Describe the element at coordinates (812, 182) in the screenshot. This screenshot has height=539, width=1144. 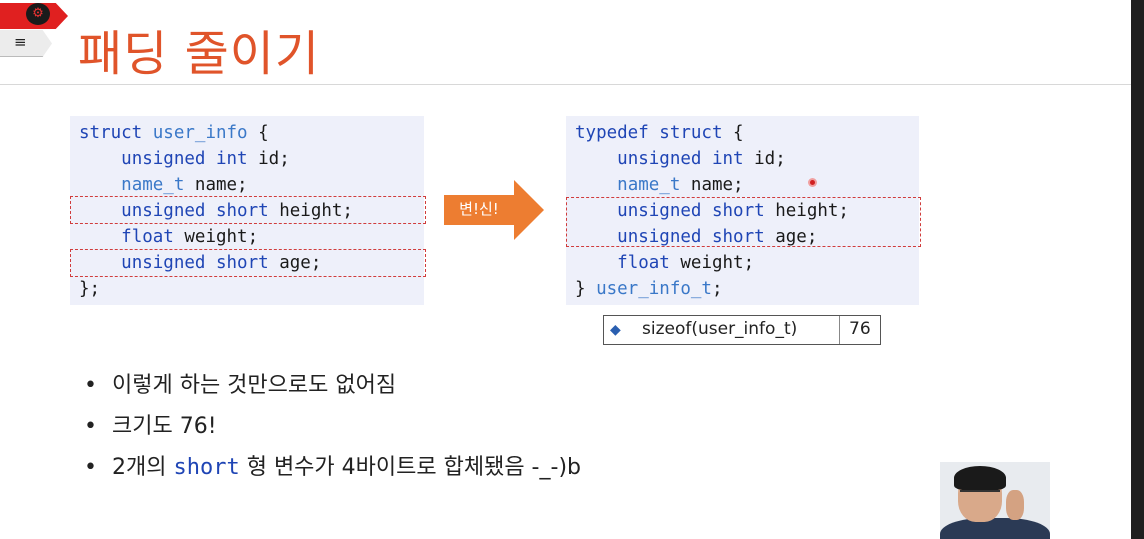
I see `pointer-dot` at that location.